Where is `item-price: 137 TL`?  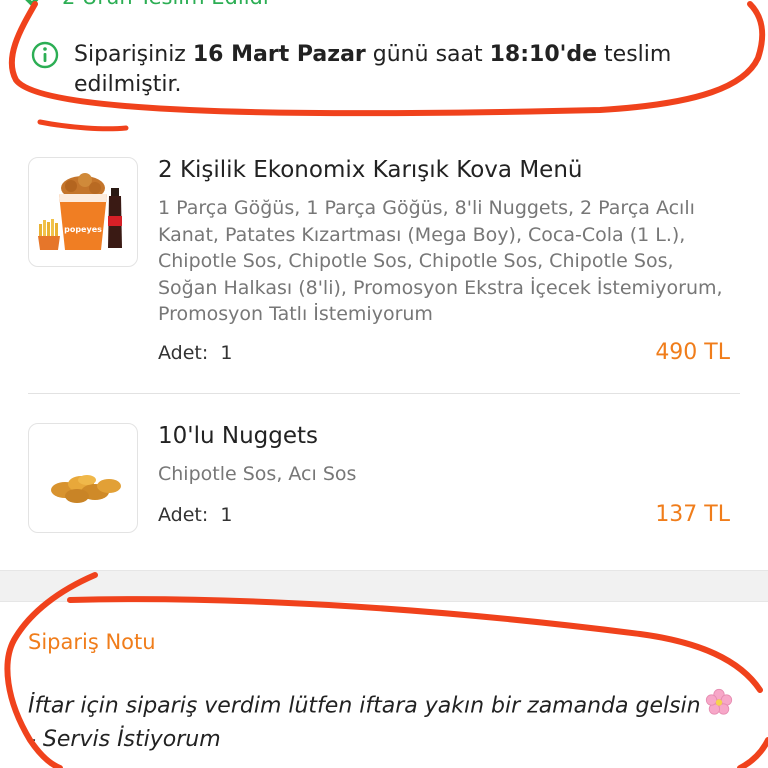 item-price: 137 TL is located at coordinates (692, 514).